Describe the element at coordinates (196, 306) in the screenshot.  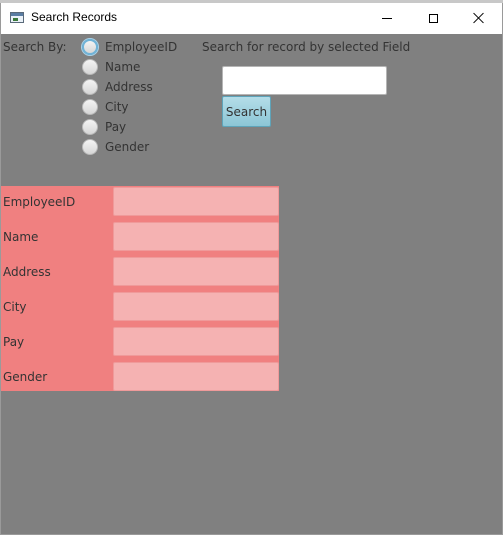
I see `city-field` at that location.